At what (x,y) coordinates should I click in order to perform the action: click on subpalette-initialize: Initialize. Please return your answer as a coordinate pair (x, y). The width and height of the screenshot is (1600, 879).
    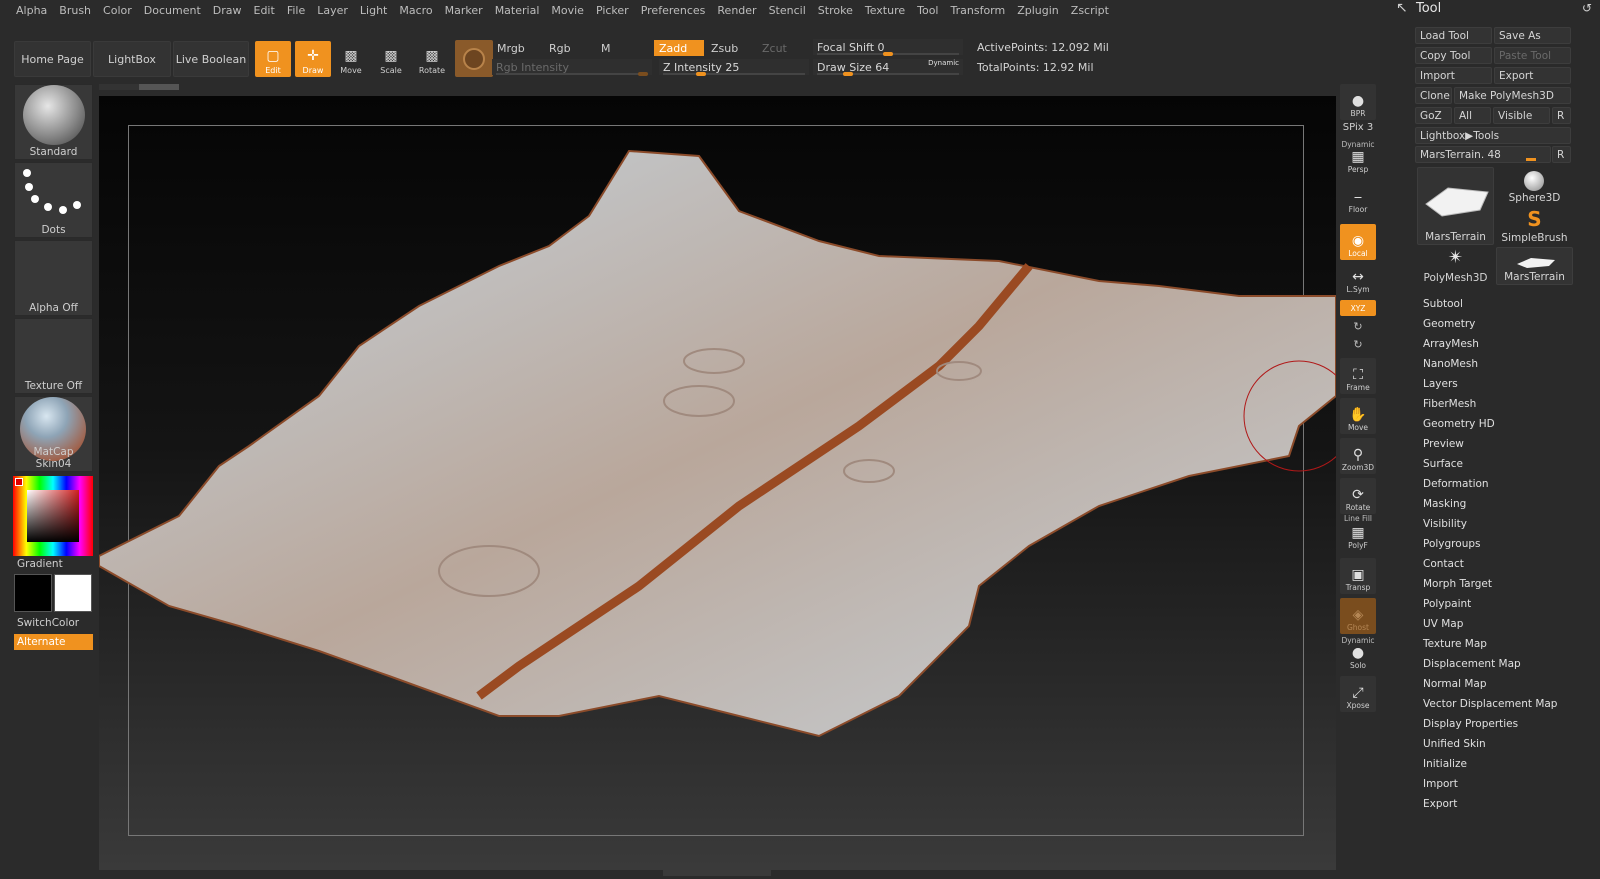
    Looking at the image, I should click on (1445, 764).